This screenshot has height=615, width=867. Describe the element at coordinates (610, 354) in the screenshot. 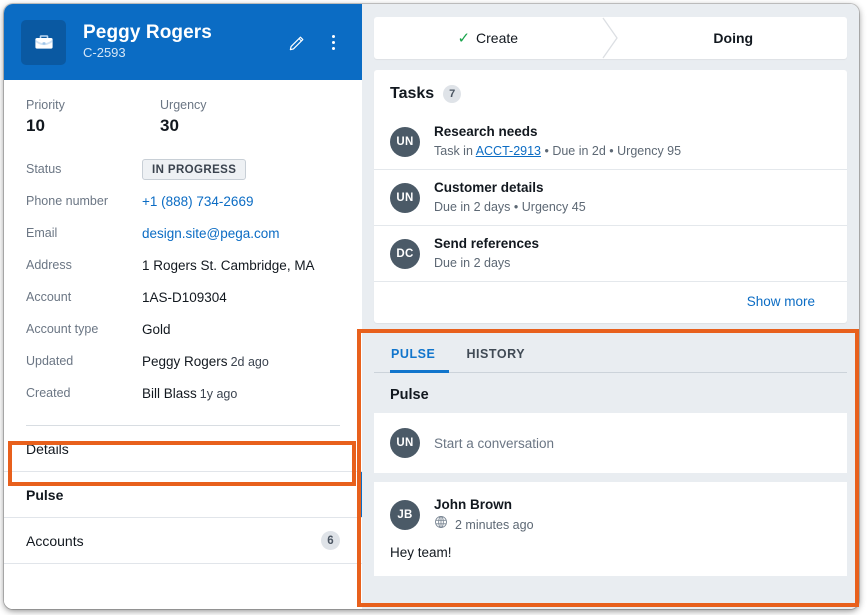

I see `pulse-tabs: PULSE HISTORY` at that location.